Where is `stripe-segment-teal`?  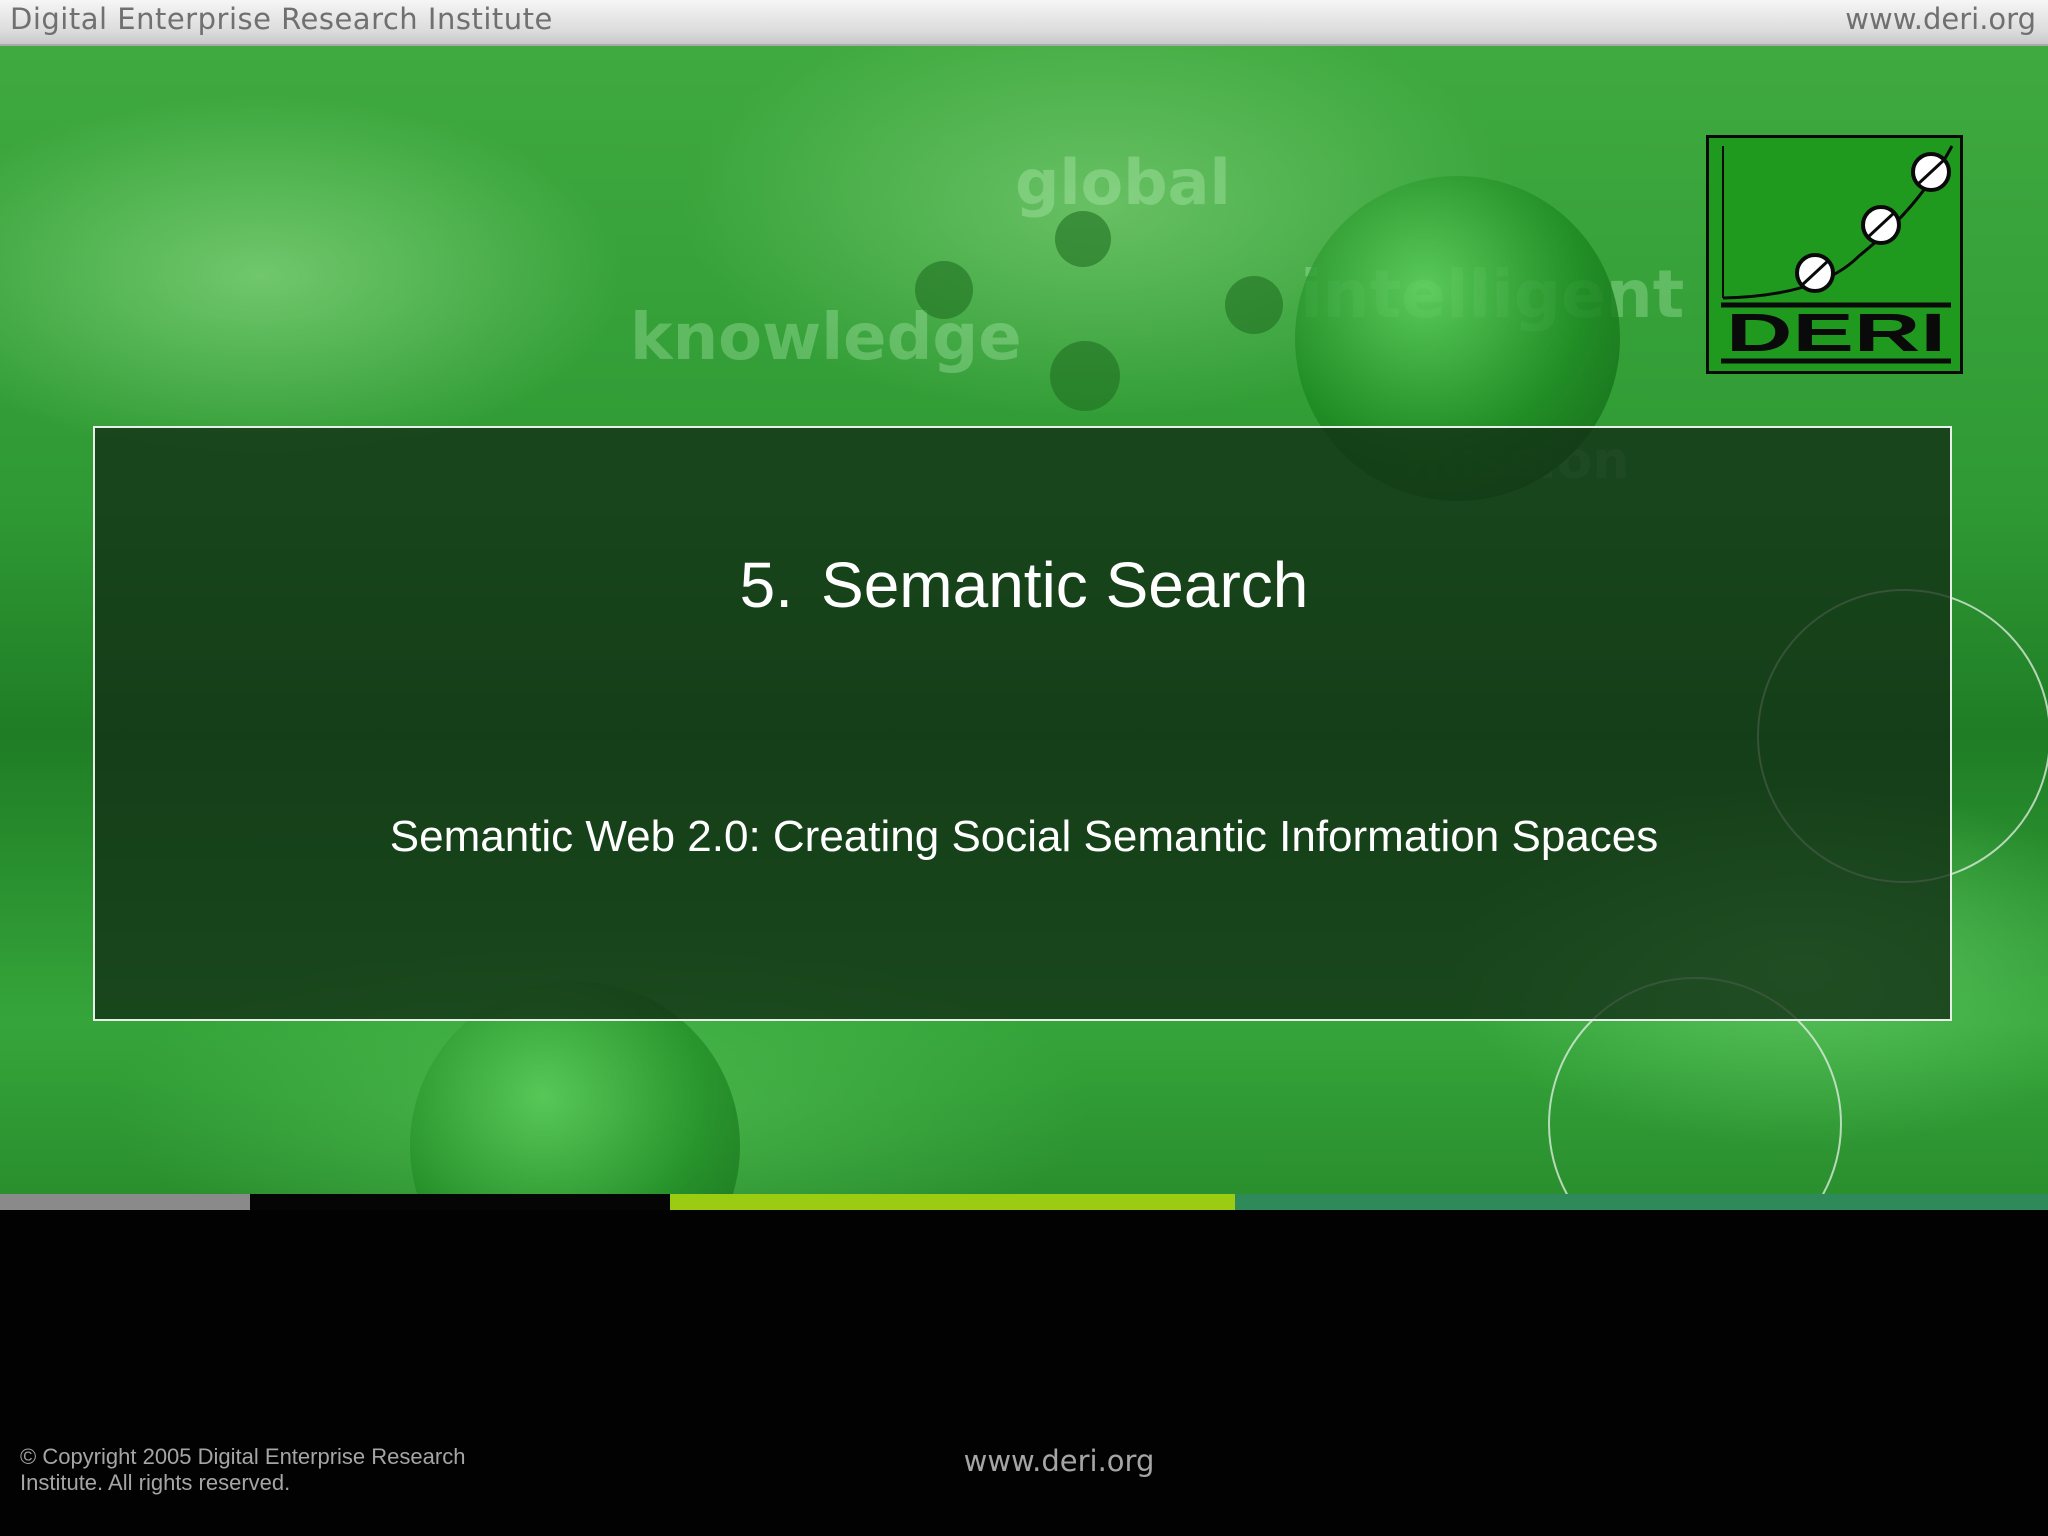 stripe-segment-teal is located at coordinates (1641, 1202).